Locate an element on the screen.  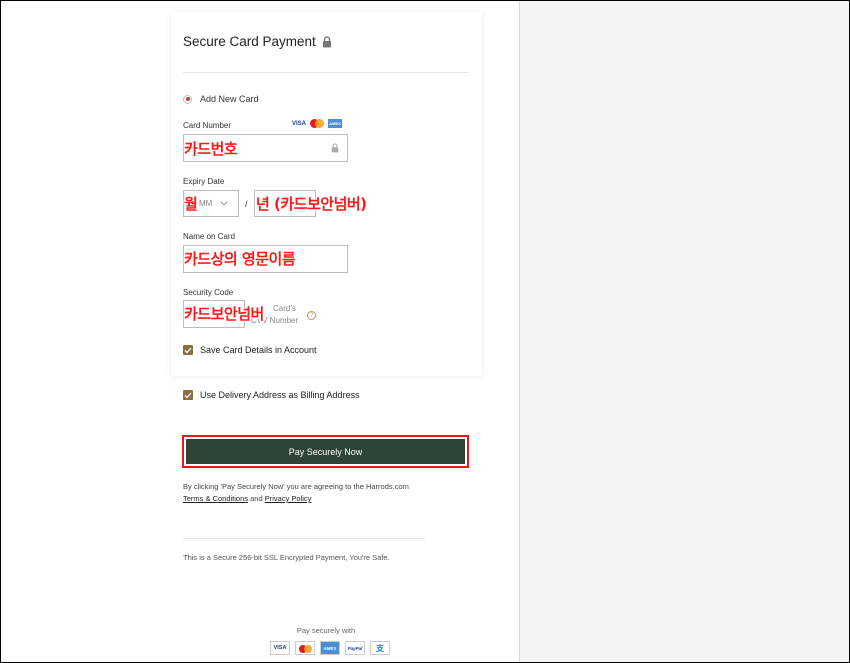
lock-icon is located at coordinates (326, 41).